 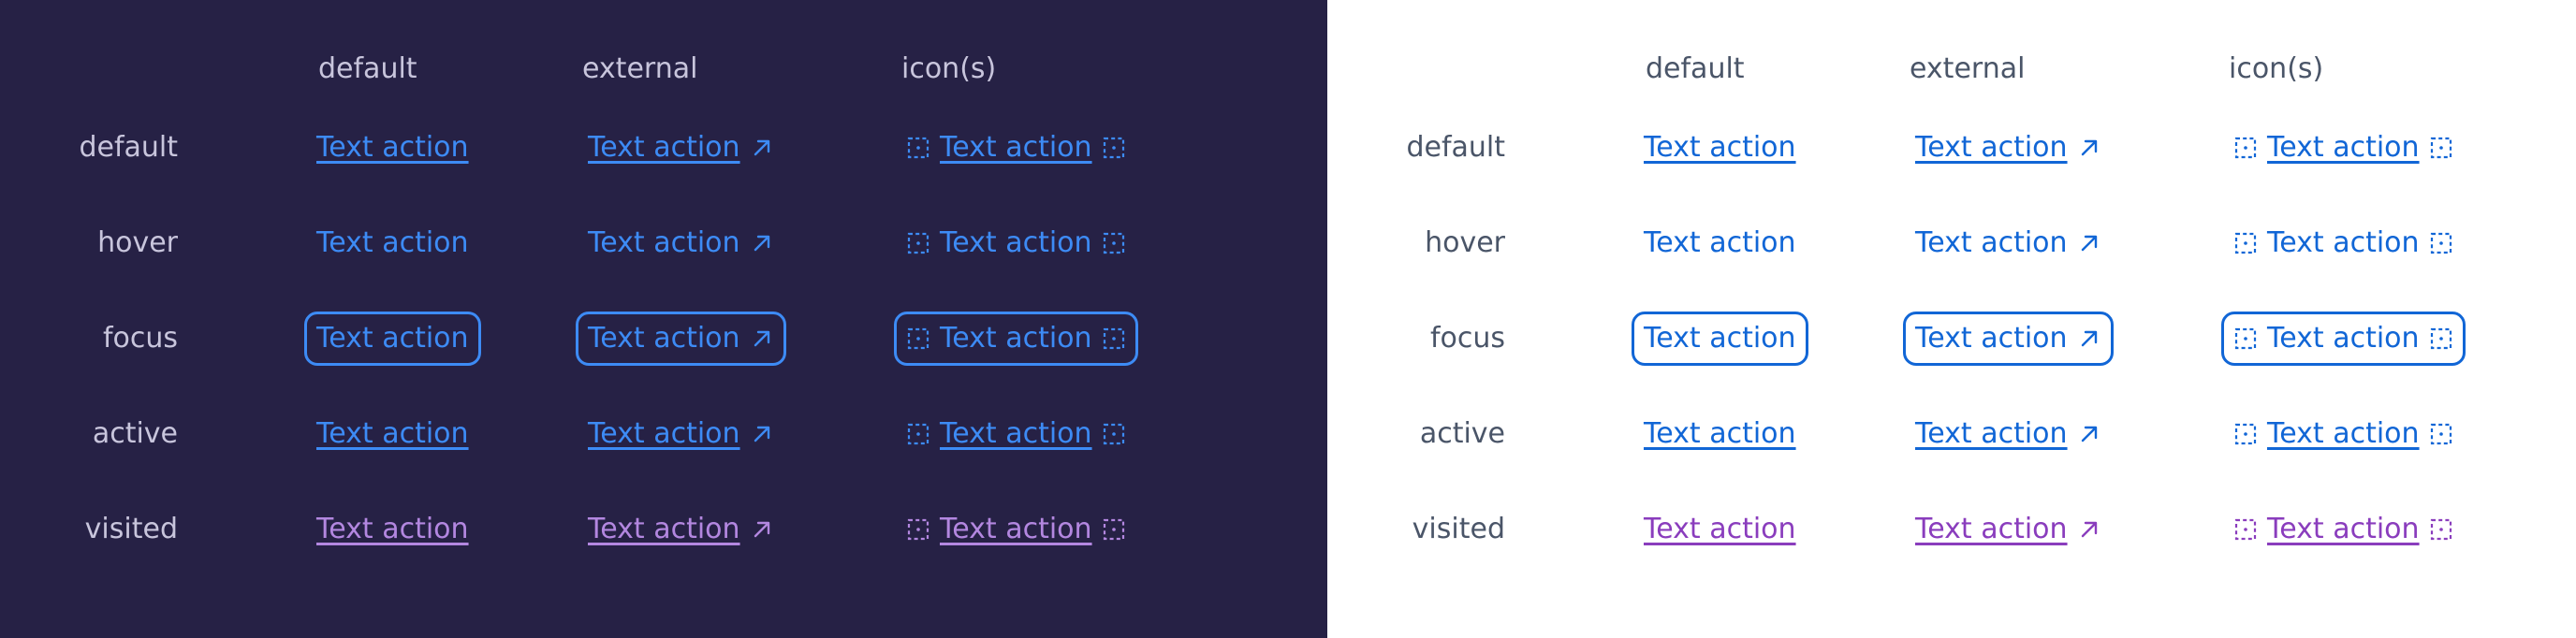 I want to click on light-default-external-text-action: Text action, so click(x=2008, y=148).